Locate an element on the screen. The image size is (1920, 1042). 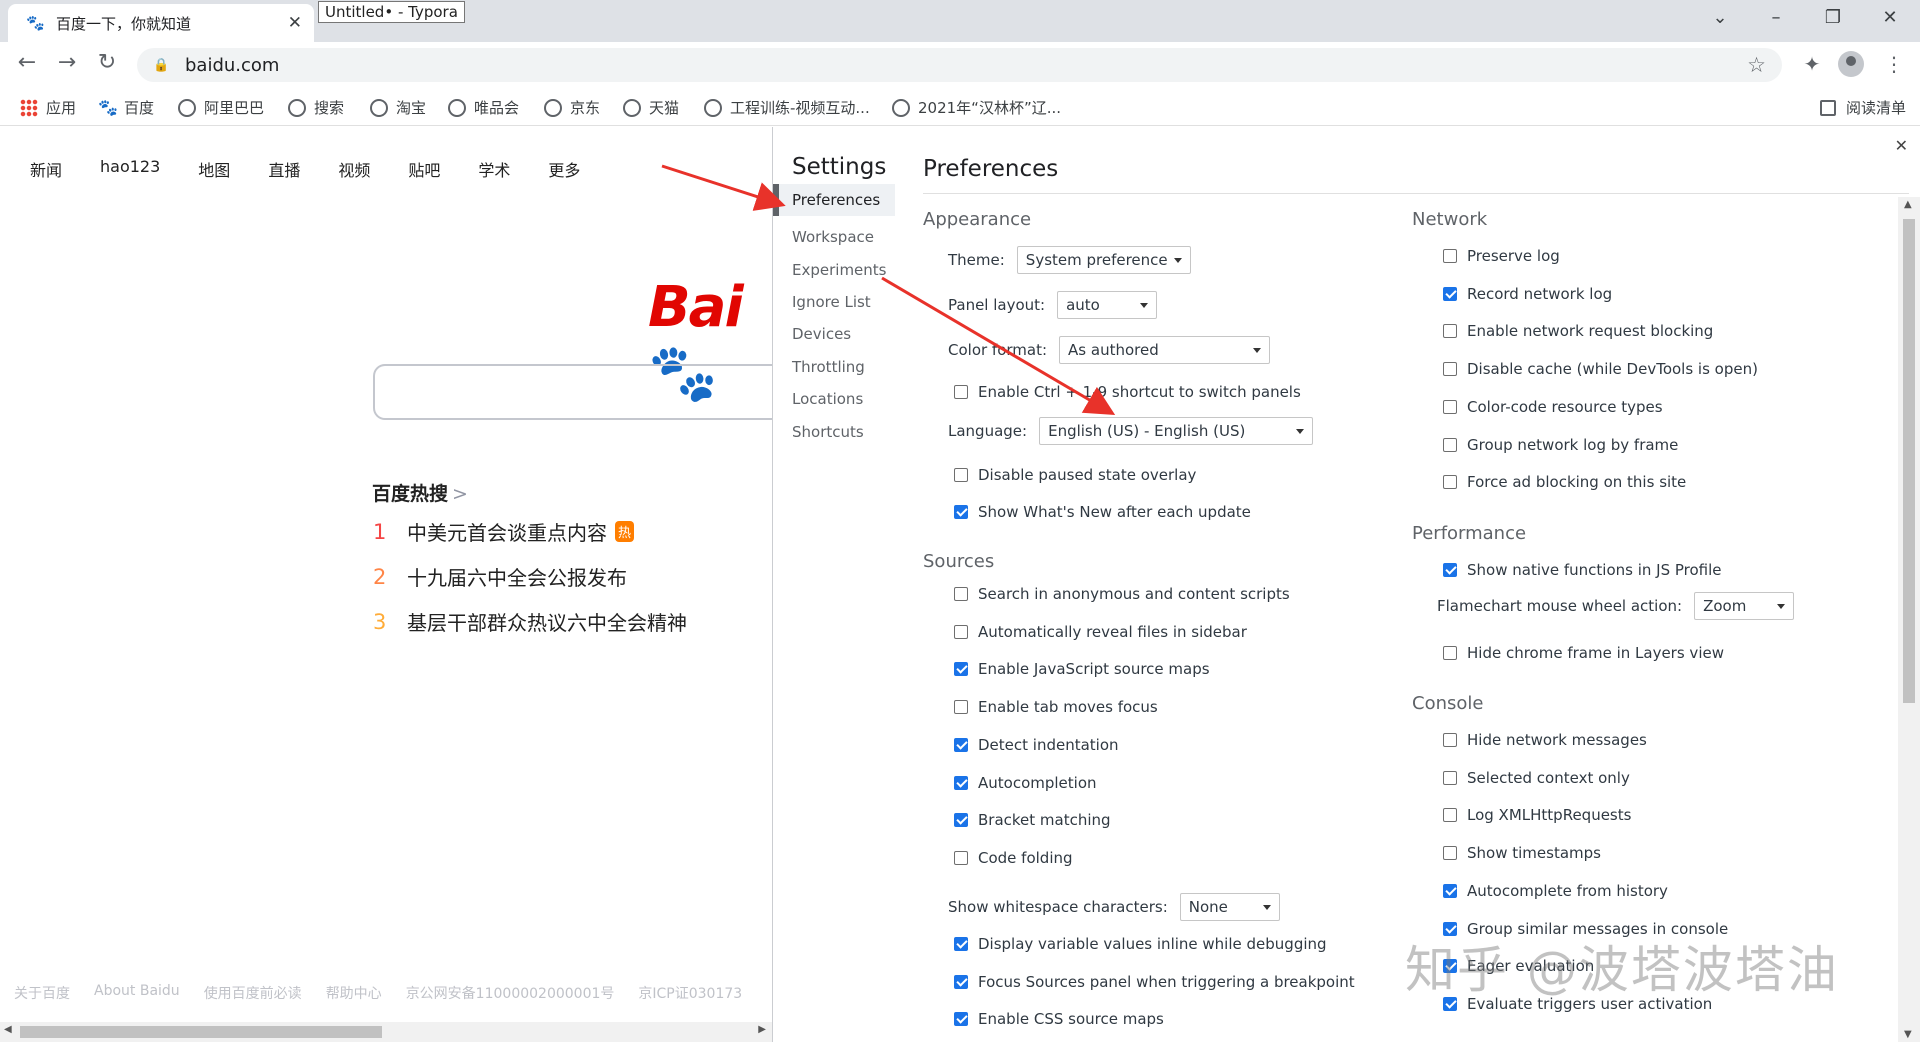
setting-checkbox-row: Enable network request blocking is located at coordinates (1578, 331).